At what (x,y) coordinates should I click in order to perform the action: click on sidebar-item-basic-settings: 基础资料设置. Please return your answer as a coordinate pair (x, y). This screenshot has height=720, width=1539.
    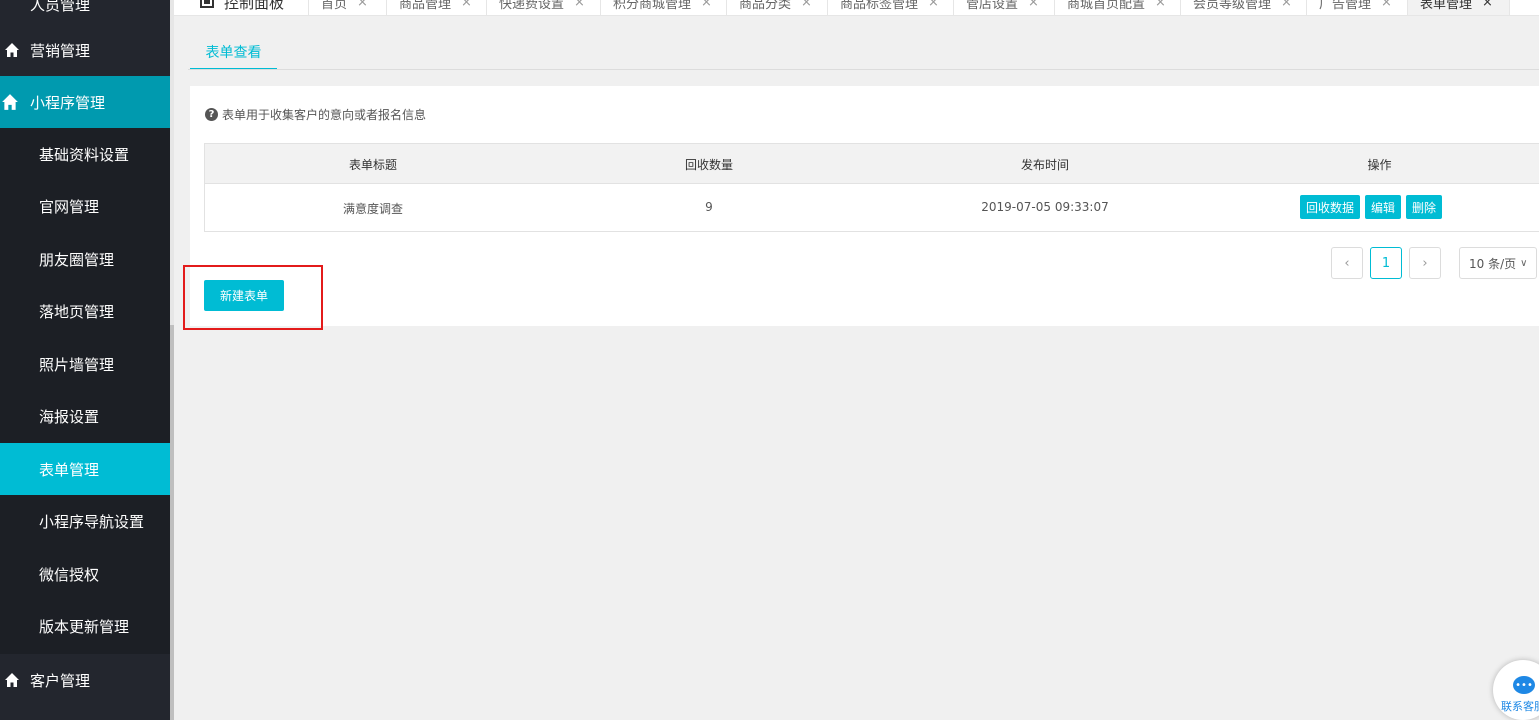
    Looking at the image, I should click on (85, 154).